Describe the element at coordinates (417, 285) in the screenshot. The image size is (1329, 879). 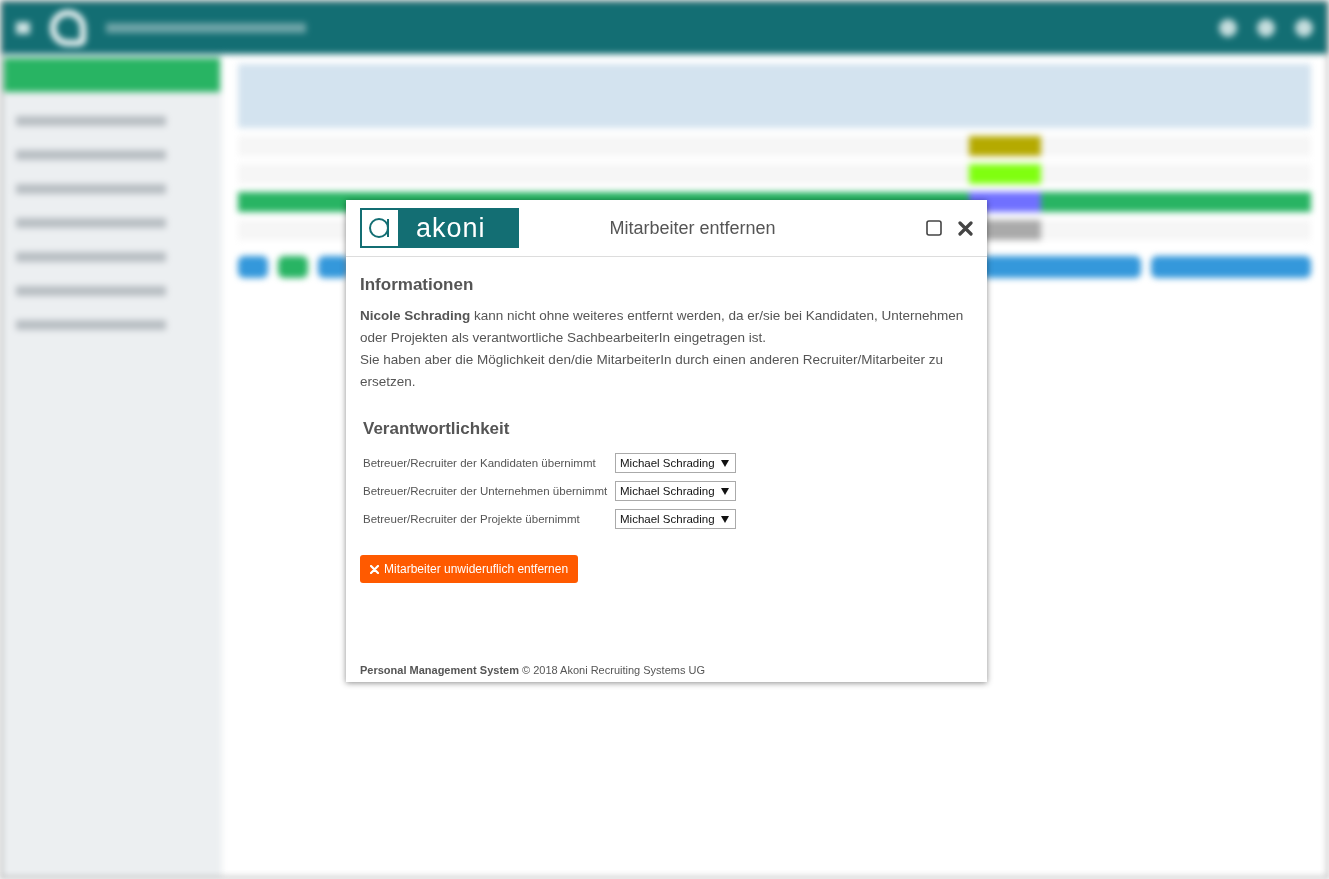
I see `section-heading: Informationen` at that location.